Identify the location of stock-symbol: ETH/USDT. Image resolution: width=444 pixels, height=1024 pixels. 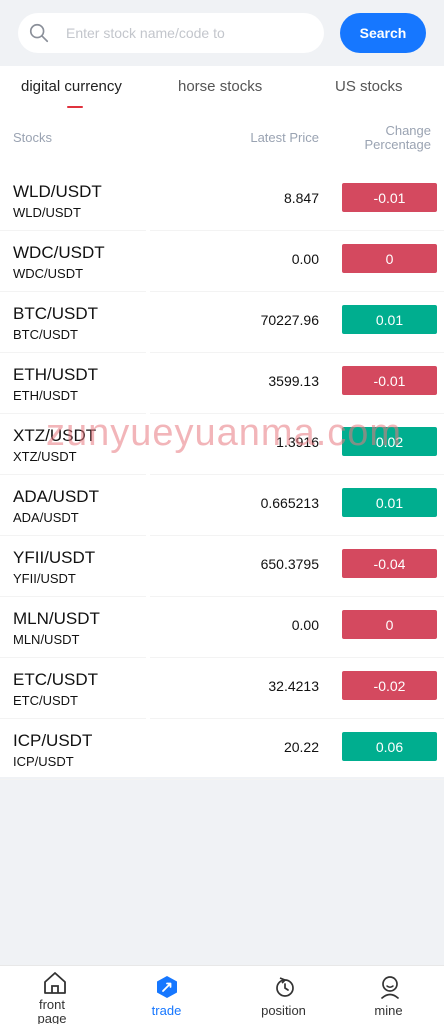
(55, 374).